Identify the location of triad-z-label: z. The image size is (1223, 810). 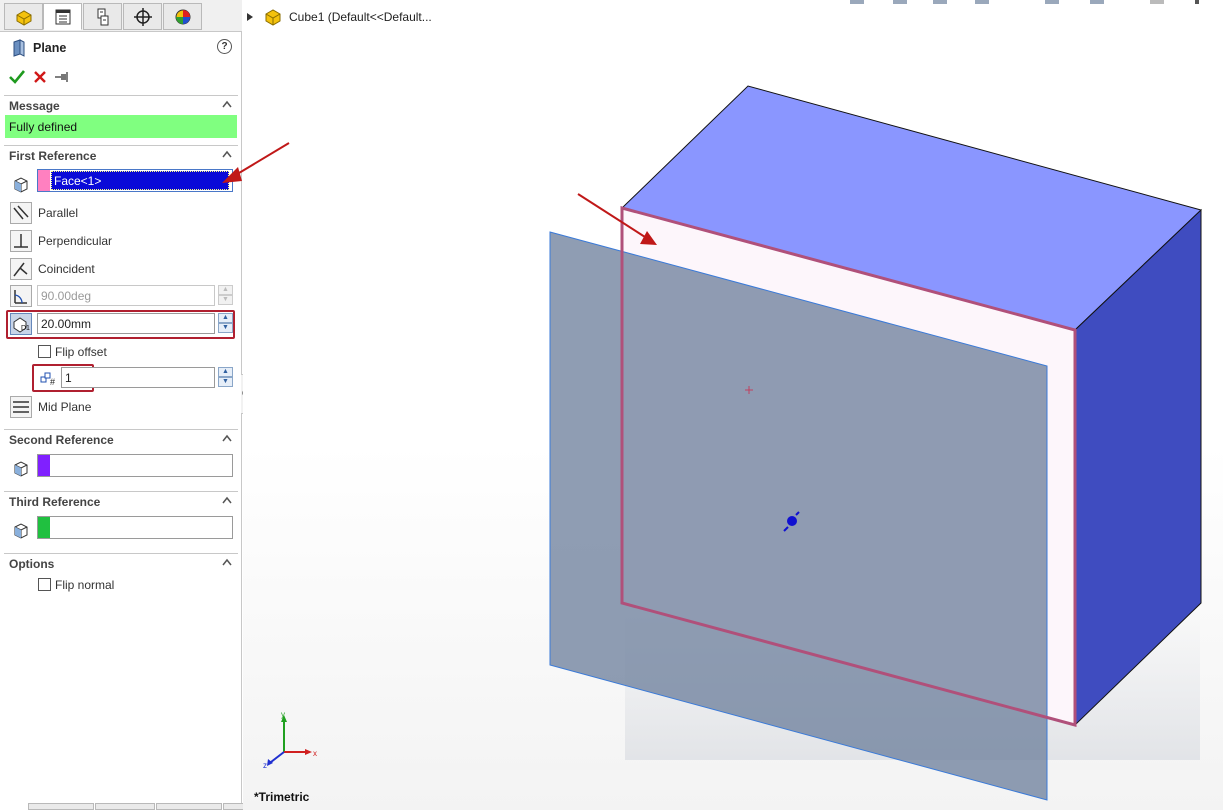
(265, 765).